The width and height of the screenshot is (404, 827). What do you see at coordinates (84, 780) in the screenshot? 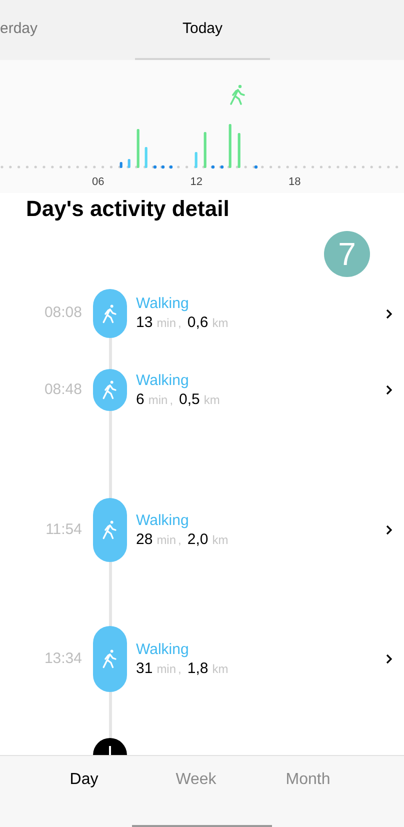
I see `period-tab: Day` at bounding box center [84, 780].